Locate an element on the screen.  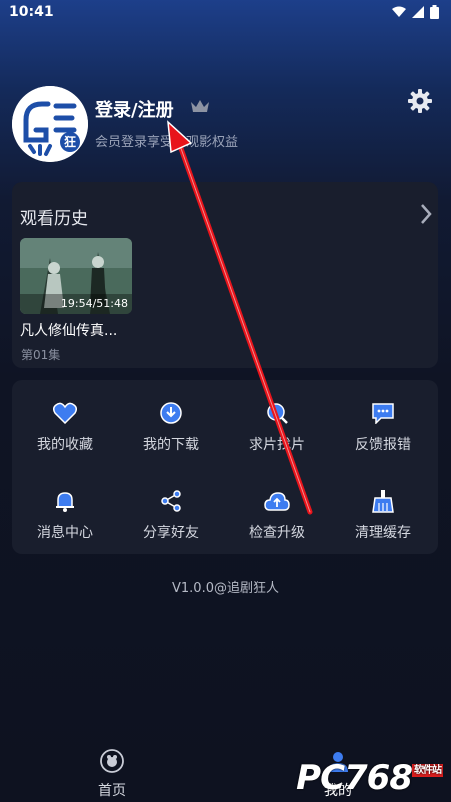
video-thumbnail: 19:54/51:48 is located at coordinates (76, 276).